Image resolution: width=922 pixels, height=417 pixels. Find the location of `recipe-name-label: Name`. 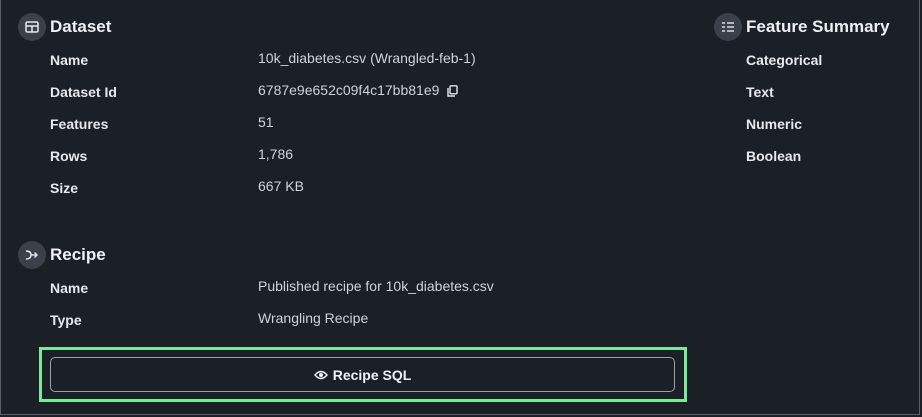

recipe-name-label: Name is located at coordinates (69, 288).